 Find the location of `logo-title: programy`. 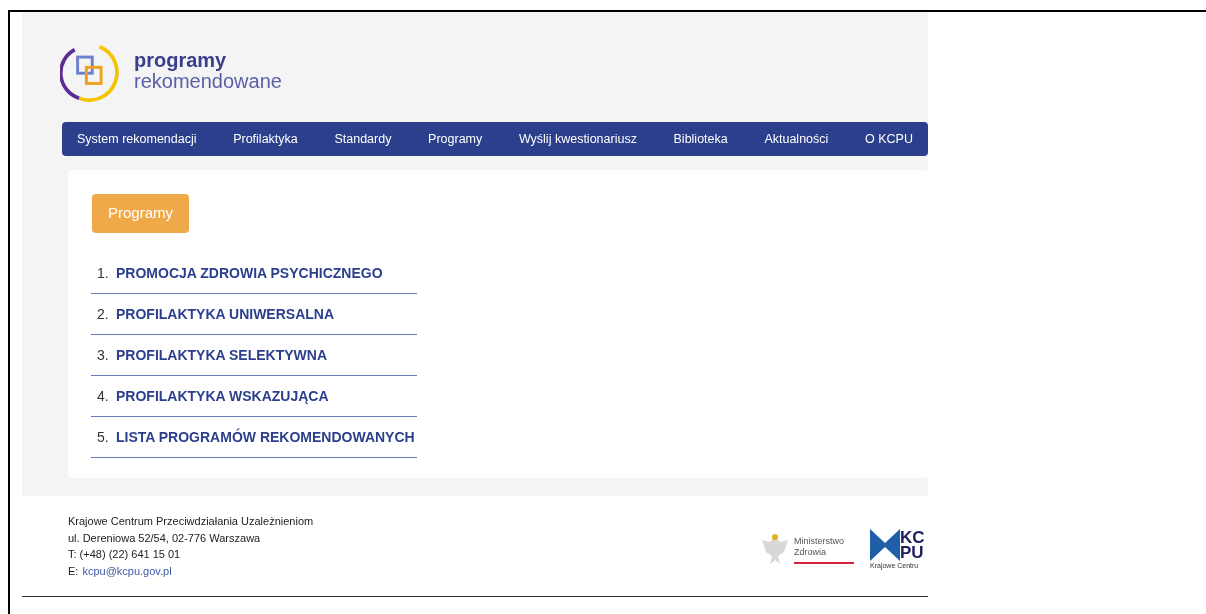

logo-title: programy is located at coordinates (181, 60).